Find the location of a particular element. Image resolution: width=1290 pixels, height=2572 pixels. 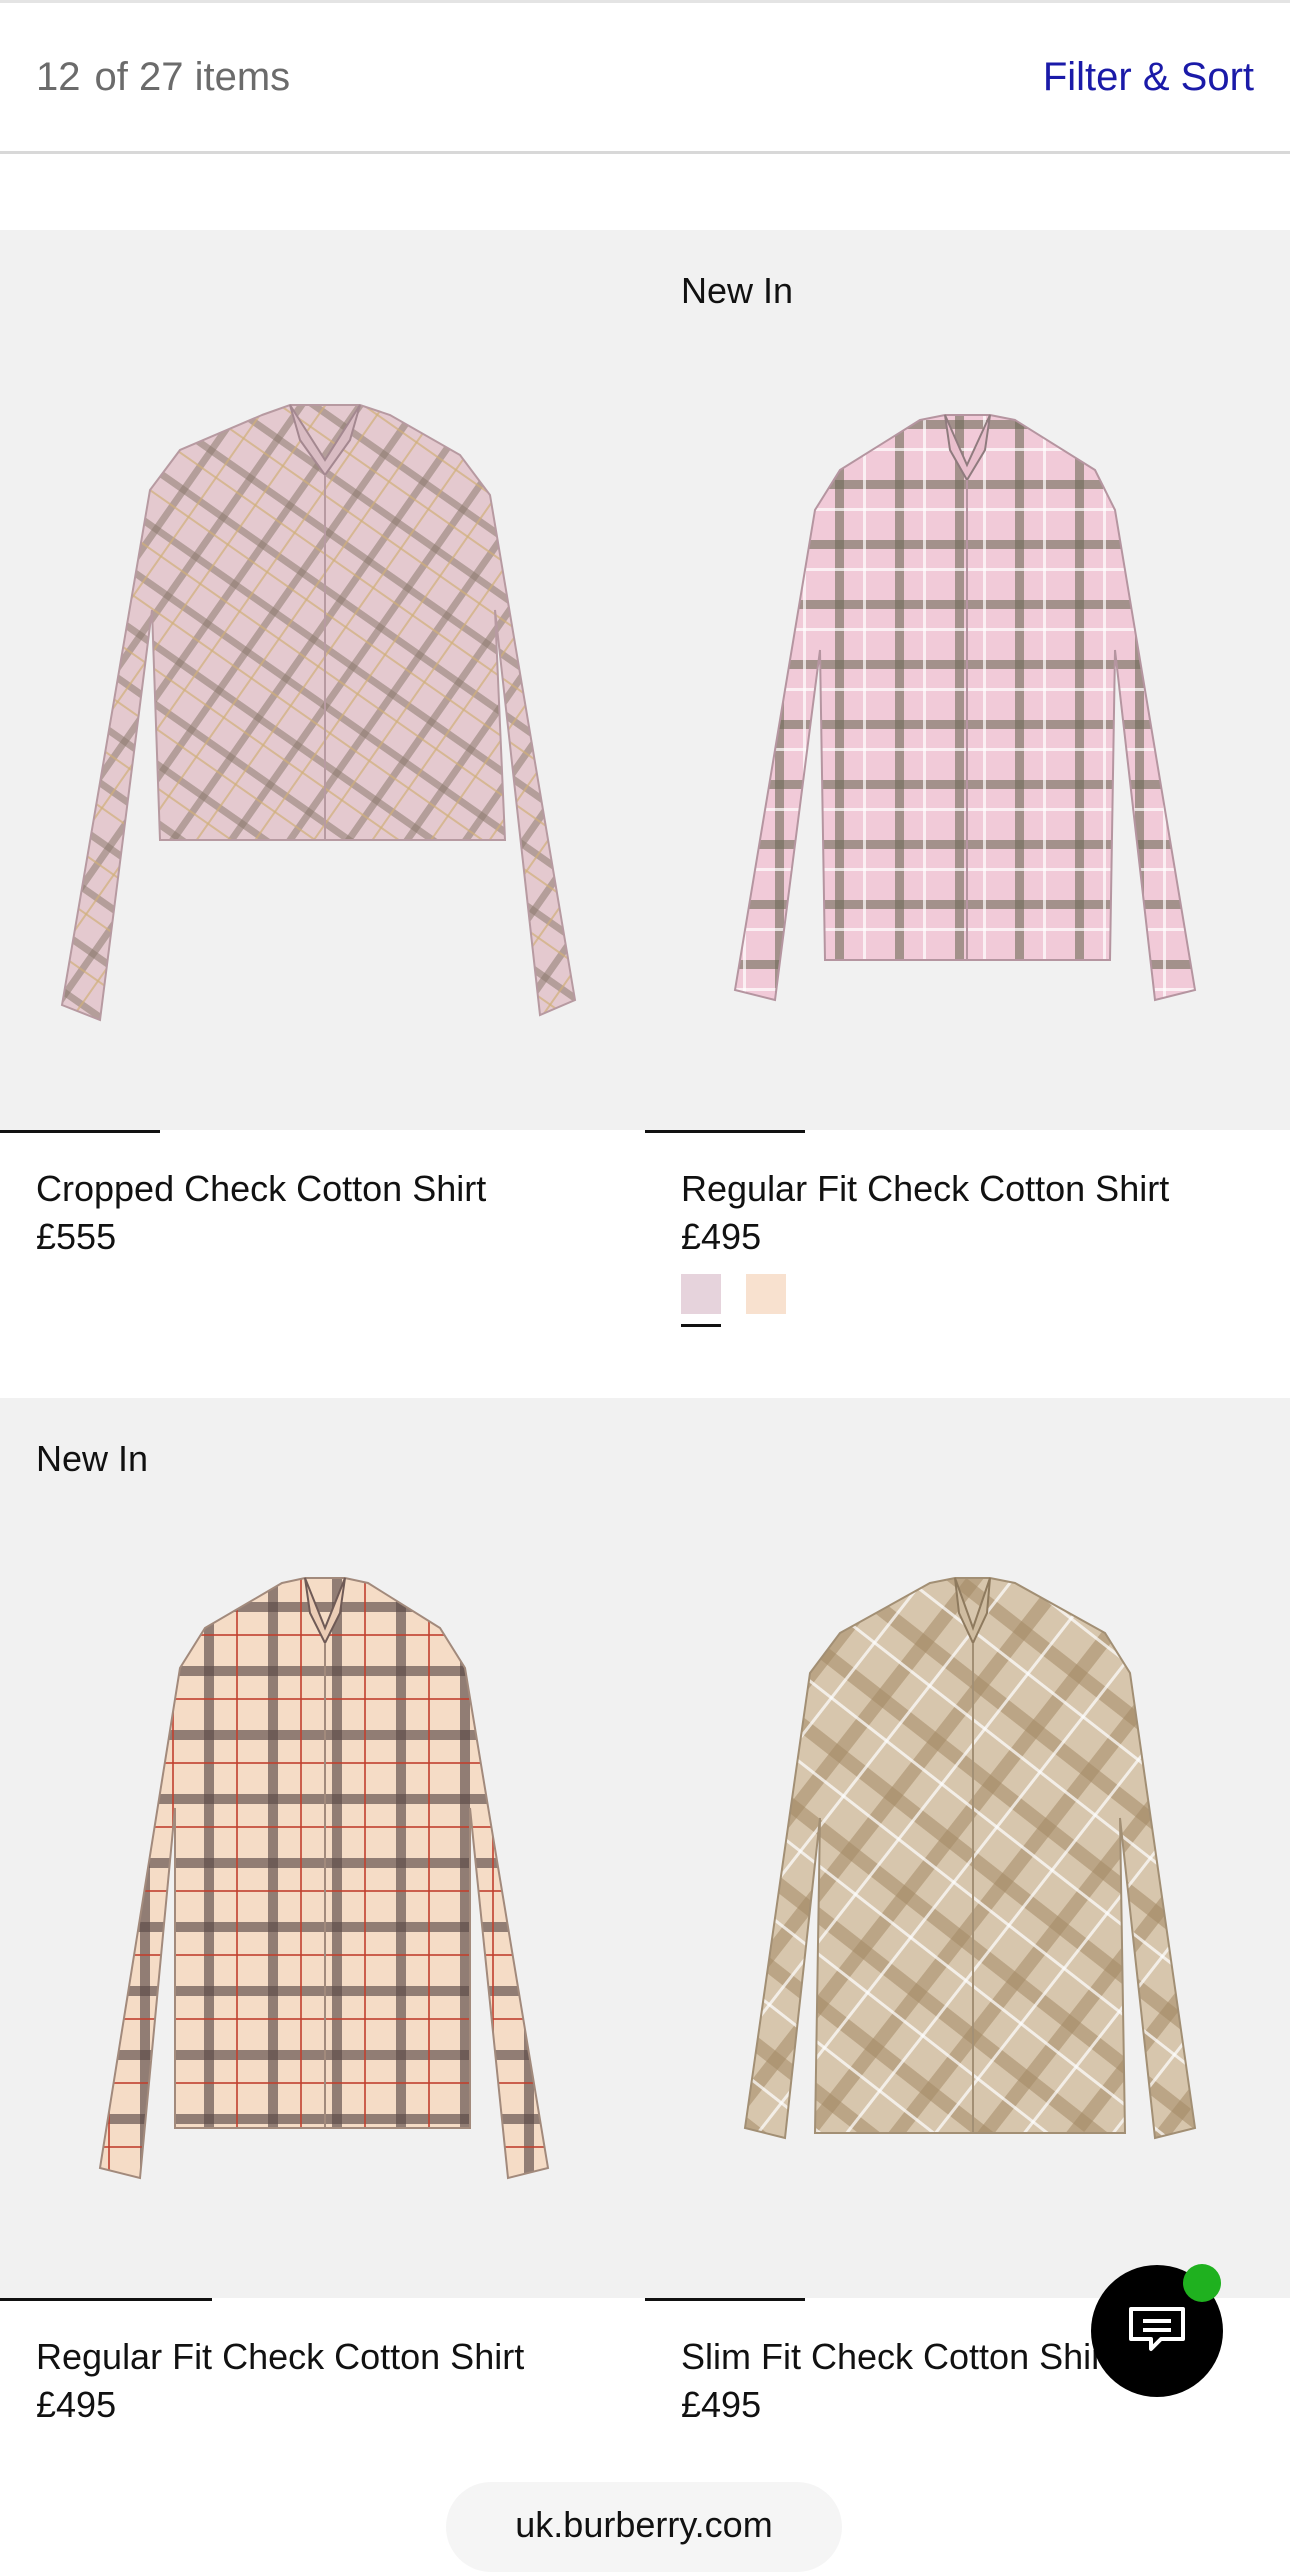

chat-bubble-icon is located at coordinates (1157, 2329).